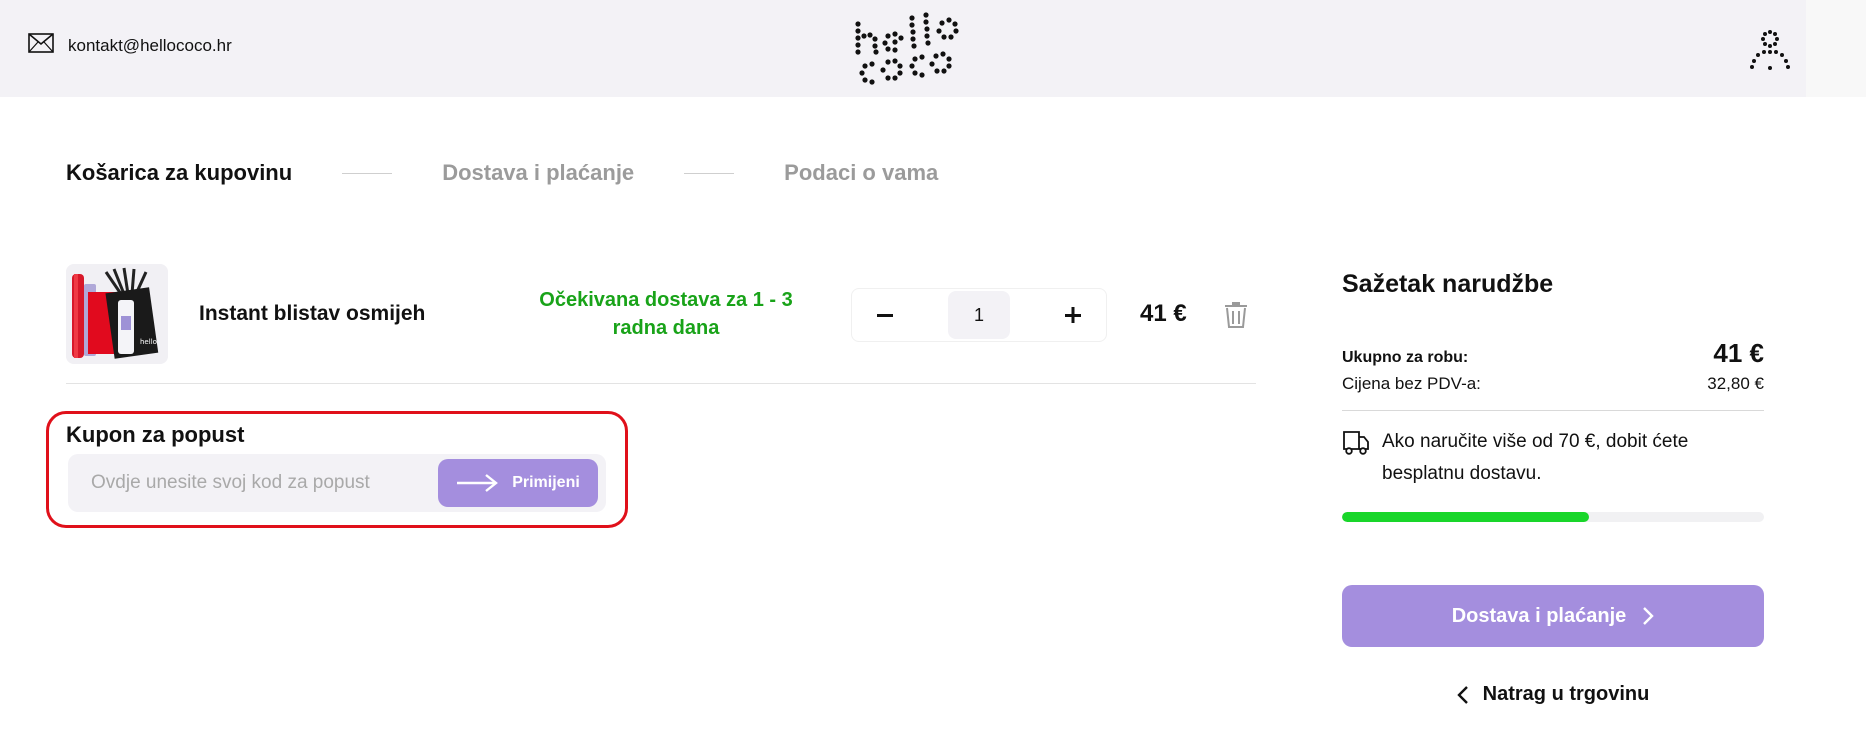 The height and width of the screenshot is (730, 1866). I want to click on envelope-icon, so click(41, 45).